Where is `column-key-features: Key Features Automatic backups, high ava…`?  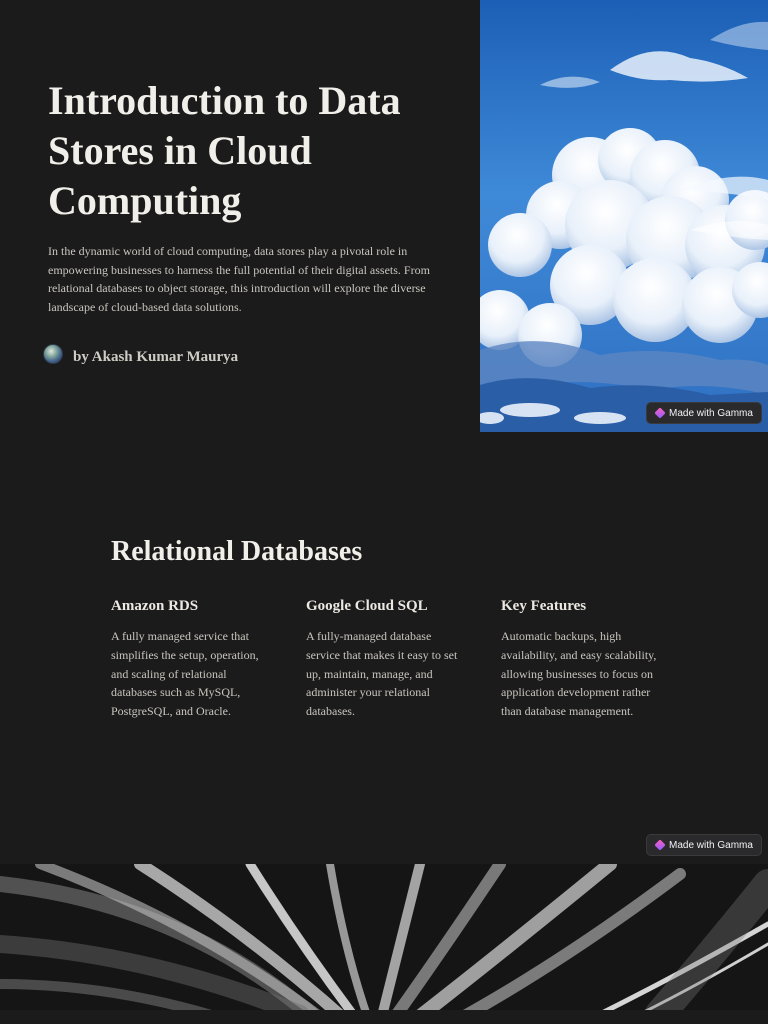 column-key-features: Key Features Automatic backups, high ava… is located at coordinates (581, 659).